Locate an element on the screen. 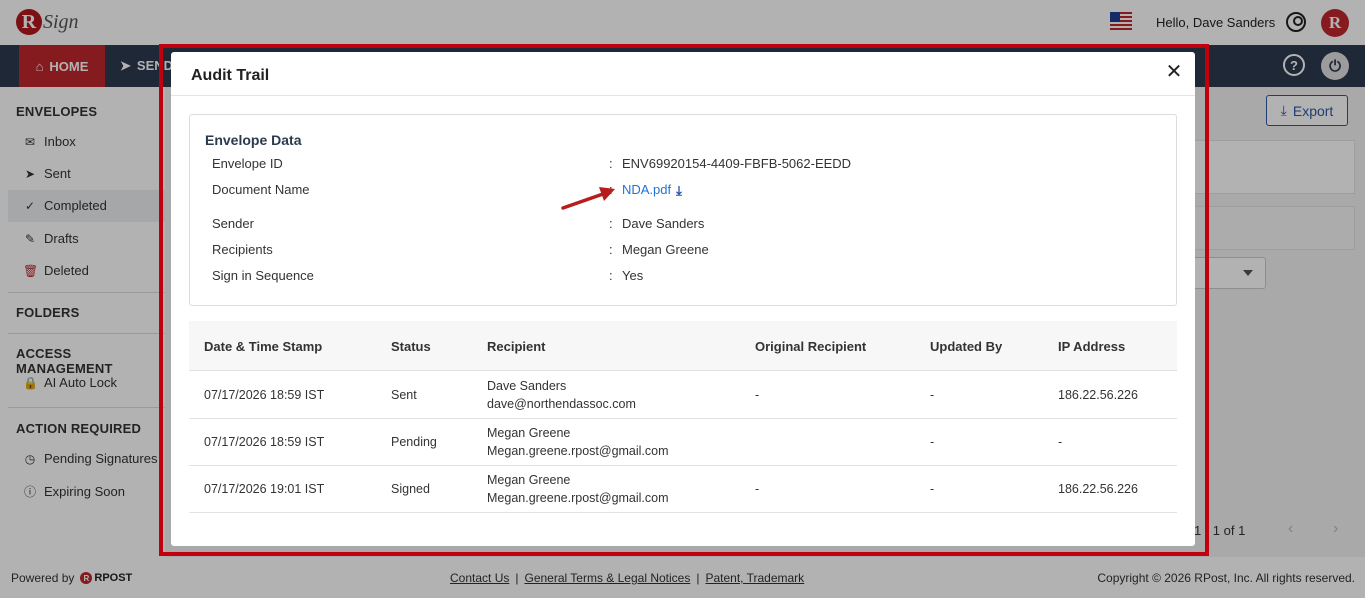 This screenshot has width=1365, height=598. modal-header: Audit Trail ✕ is located at coordinates (683, 74).